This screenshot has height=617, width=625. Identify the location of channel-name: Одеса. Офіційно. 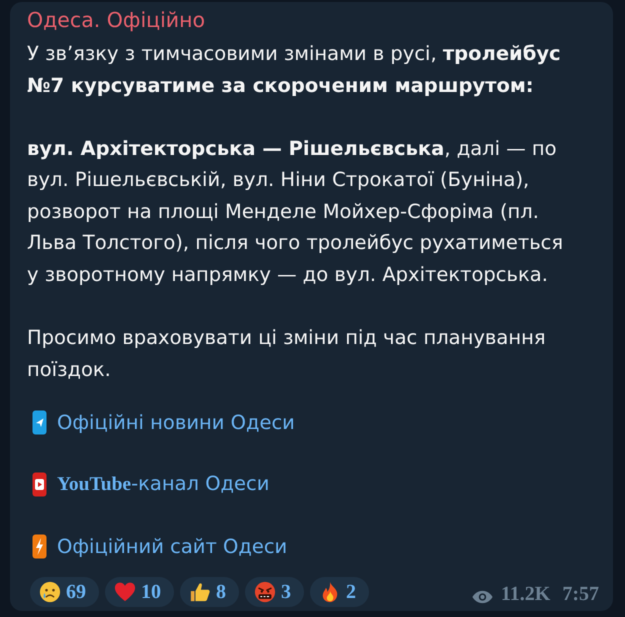
(116, 20).